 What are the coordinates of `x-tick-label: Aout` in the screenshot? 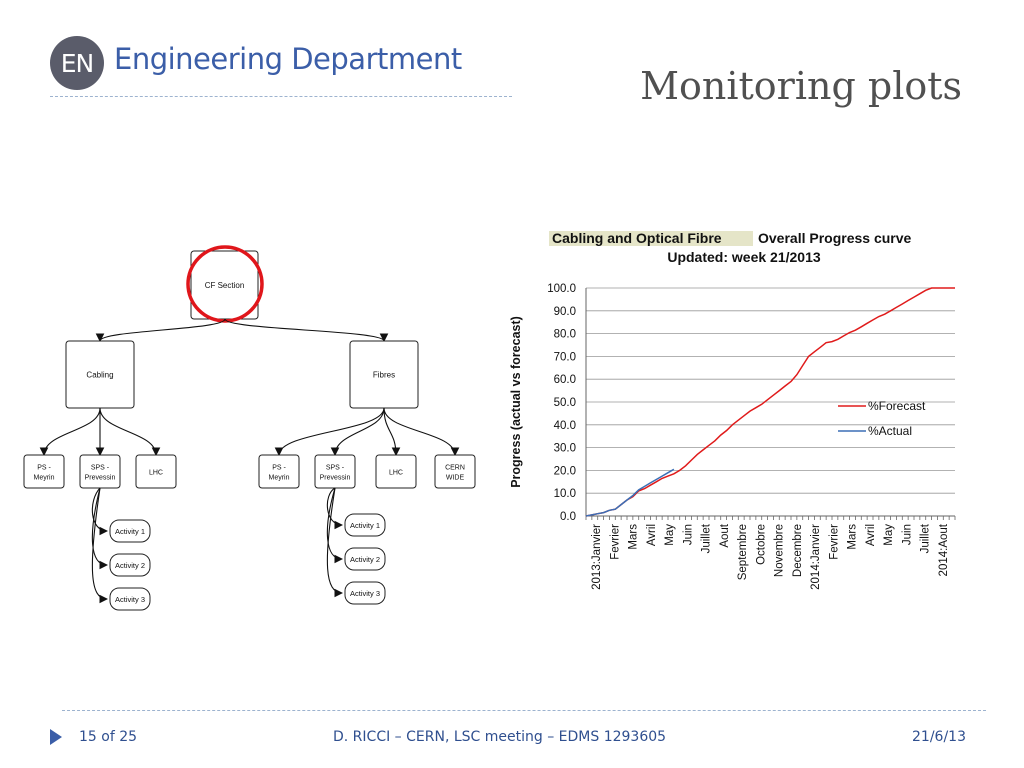 It's located at (725, 535).